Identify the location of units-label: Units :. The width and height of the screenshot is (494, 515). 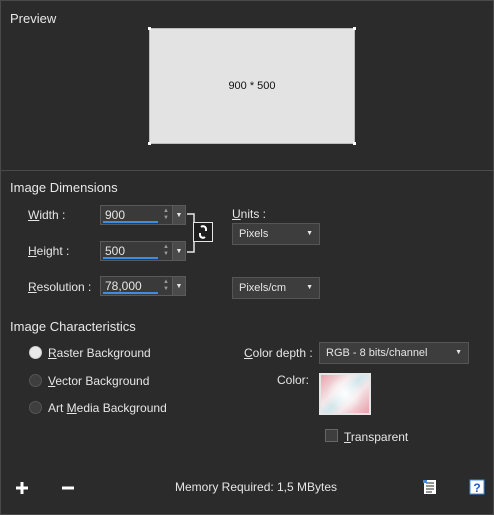
(249, 214).